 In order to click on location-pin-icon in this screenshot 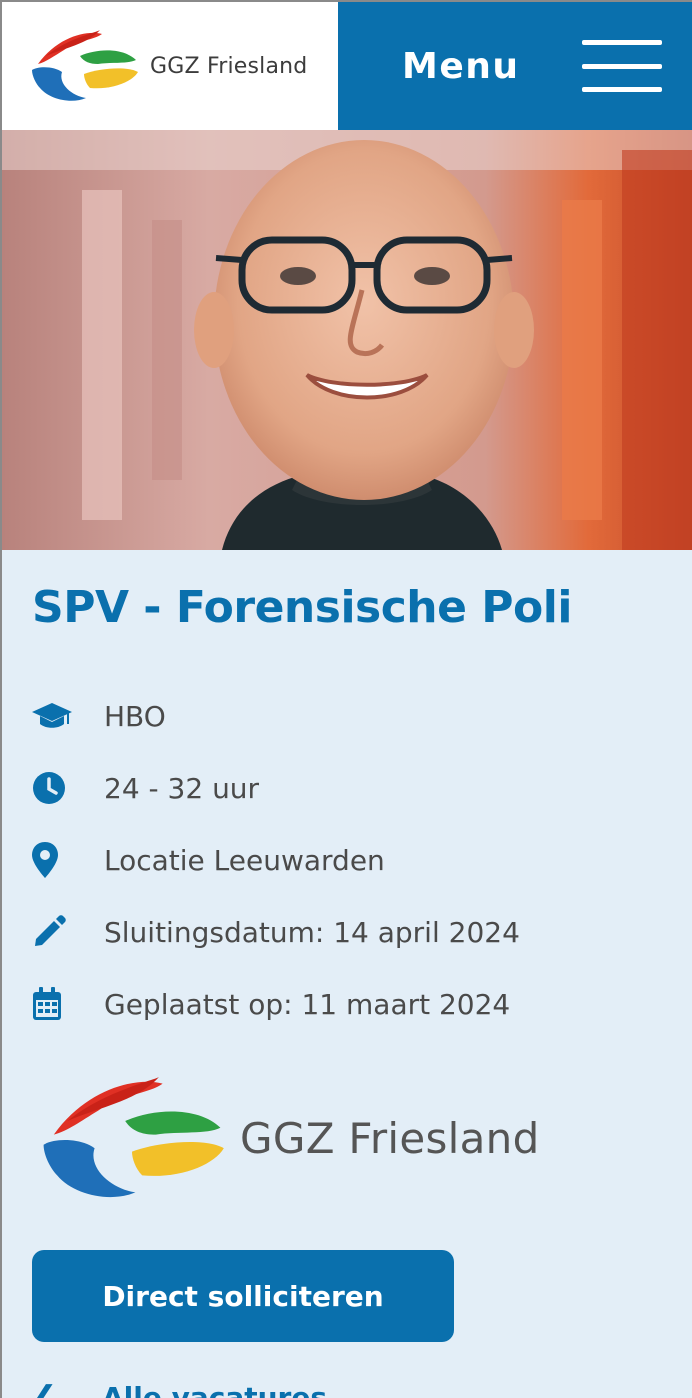, I will do `click(68, 860)`.